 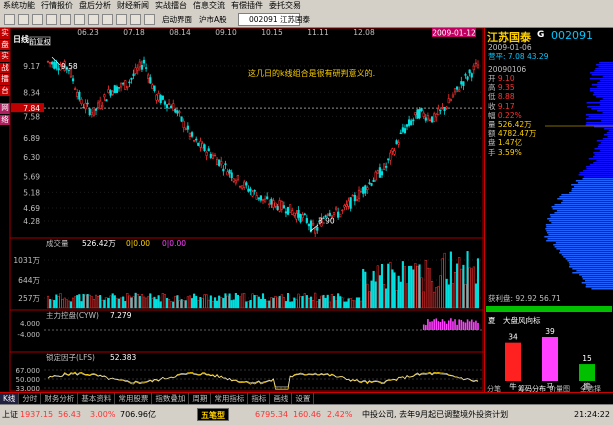 I want to click on window-icon, so click(x=149, y=19).